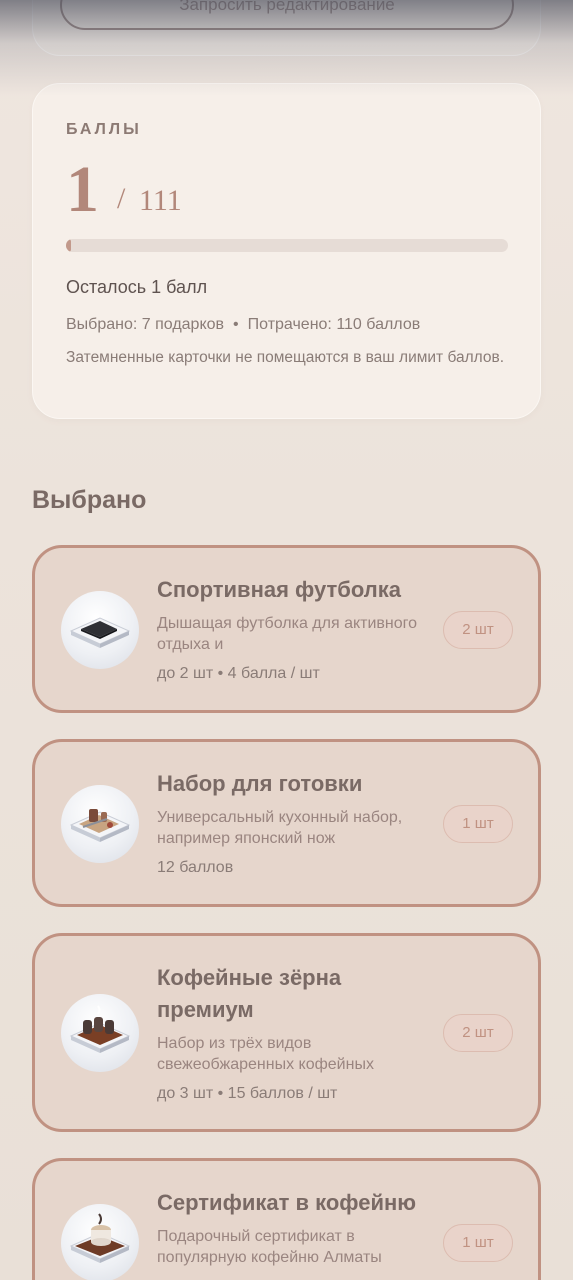 This screenshot has width=573, height=1280. Describe the element at coordinates (287, 245) in the screenshot. I see `points-progress-bar` at that location.